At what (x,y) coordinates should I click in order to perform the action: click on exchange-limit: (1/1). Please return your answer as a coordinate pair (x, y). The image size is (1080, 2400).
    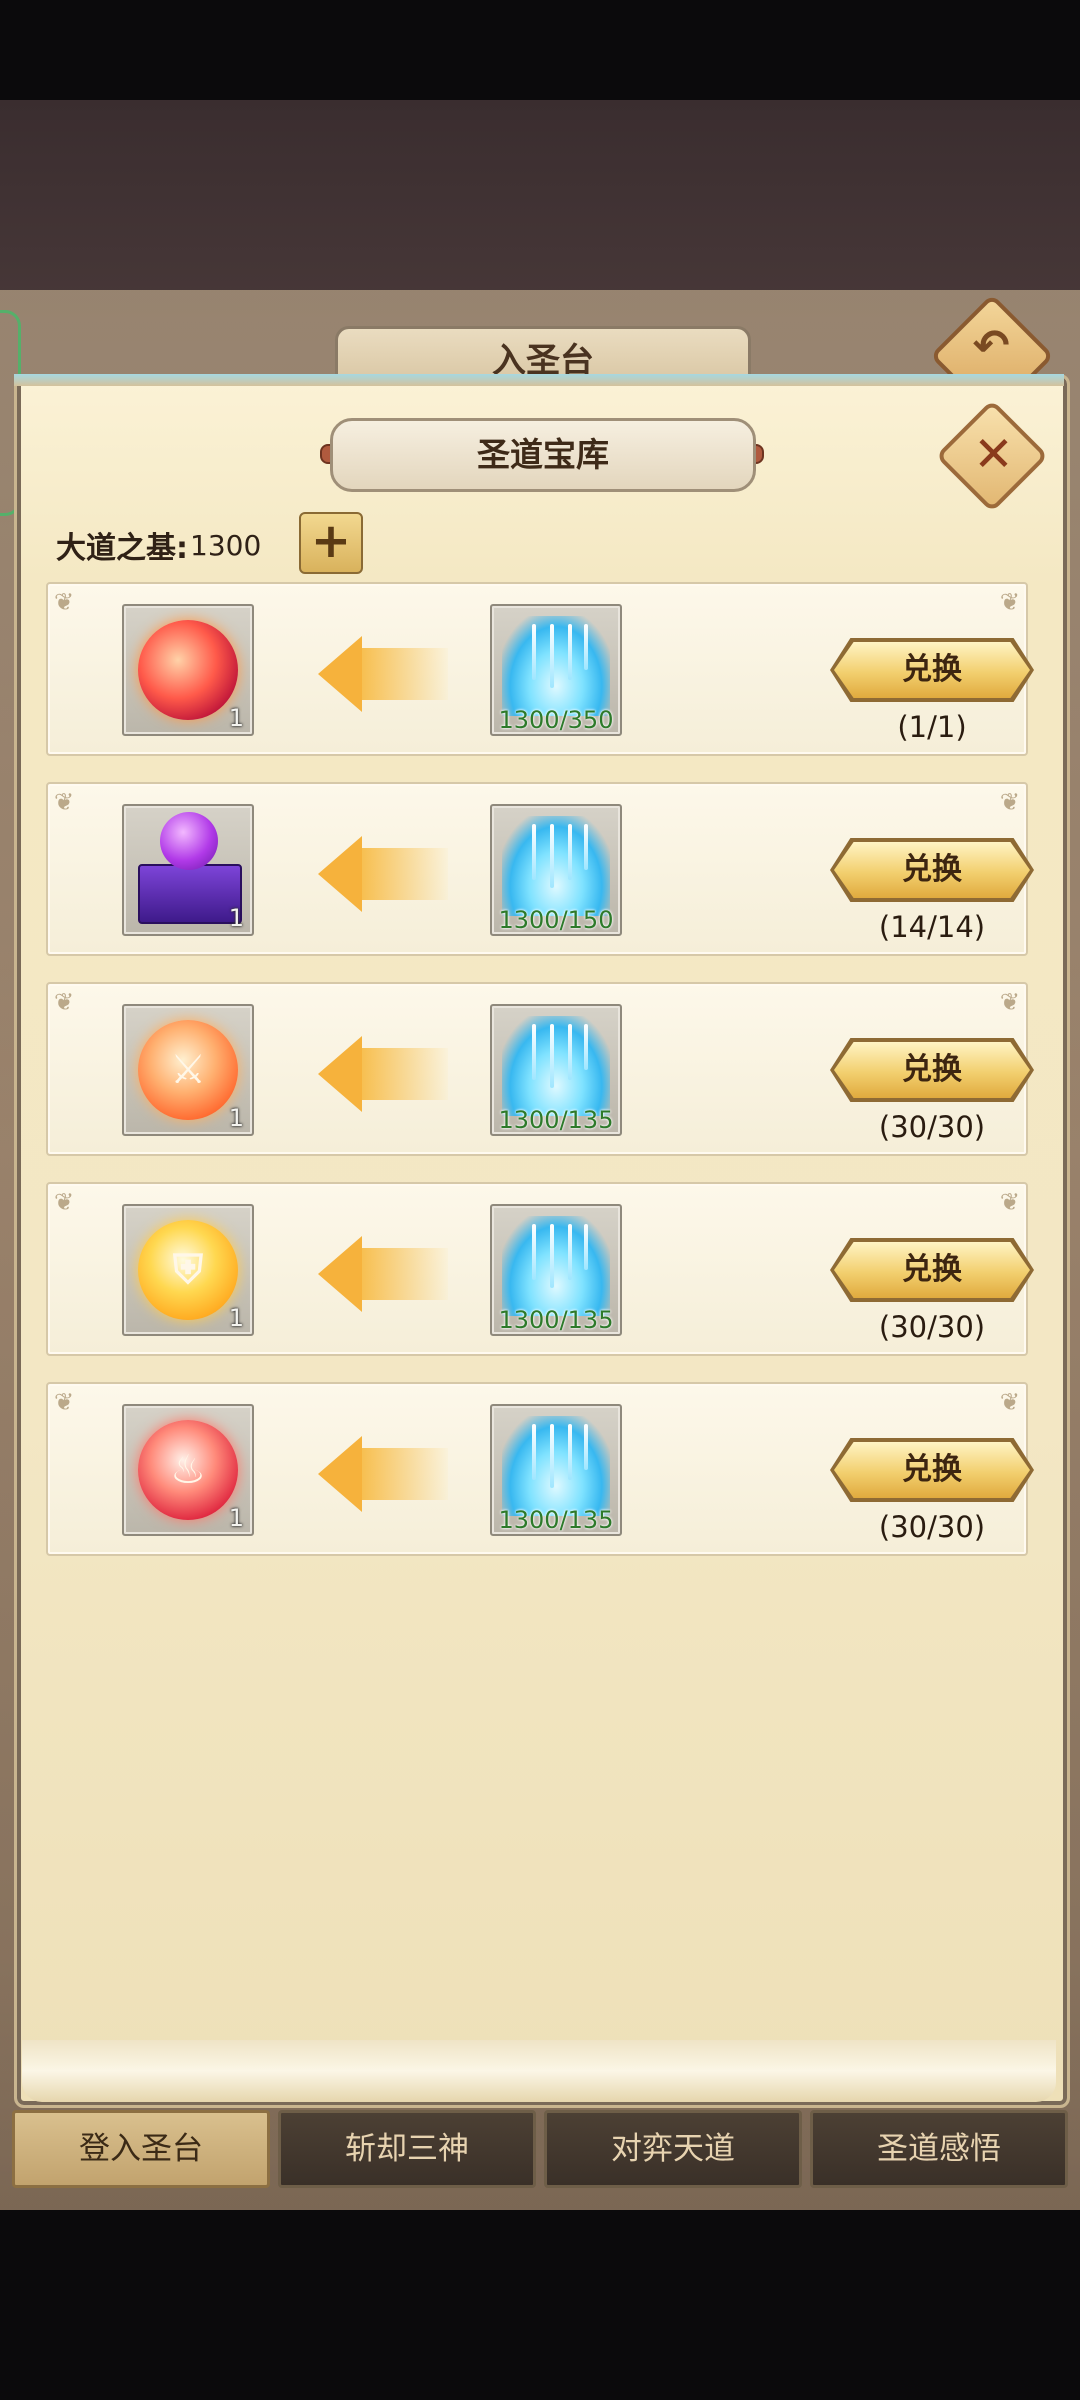
    Looking at the image, I should click on (932, 727).